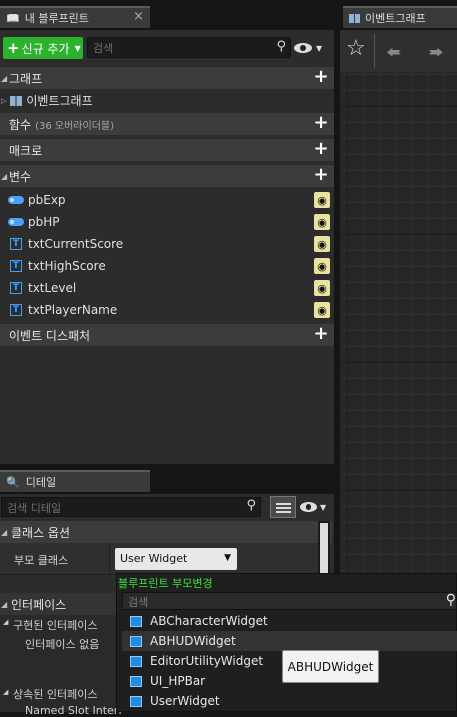  I want to click on category-macros-label: 매크로, so click(26, 150).